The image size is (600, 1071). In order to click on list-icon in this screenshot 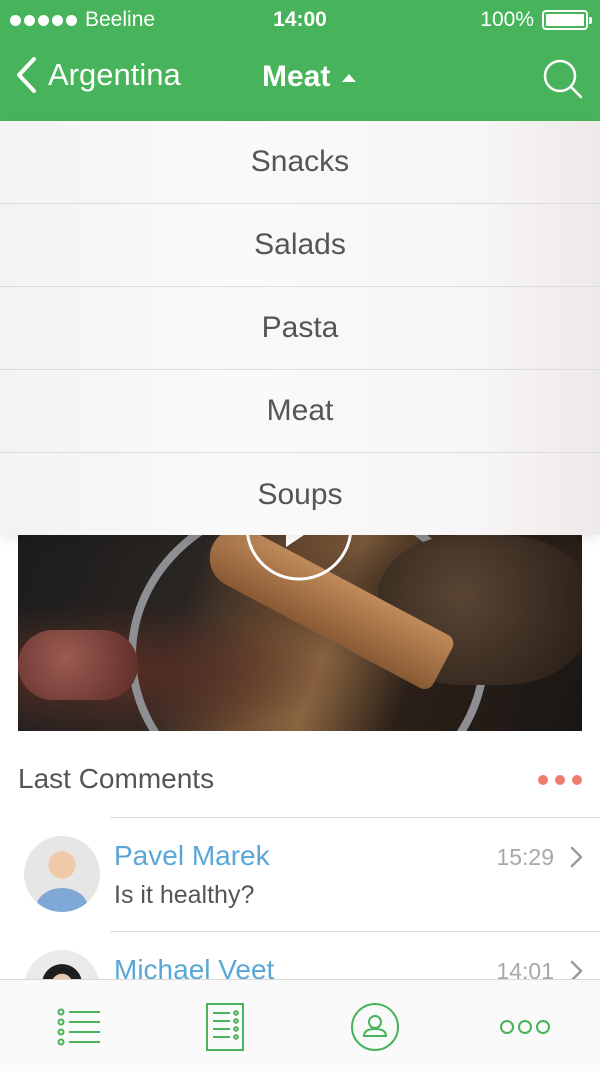, I will do `click(78, 1027)`.